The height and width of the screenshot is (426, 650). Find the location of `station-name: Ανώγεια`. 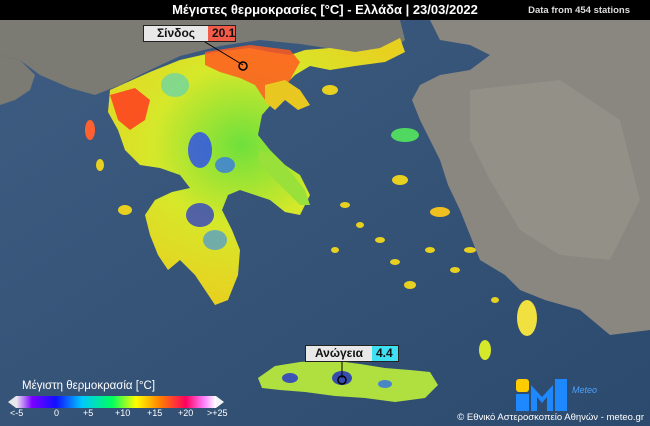

station-name: Ανώγεια is located at coordinates (339, 353).